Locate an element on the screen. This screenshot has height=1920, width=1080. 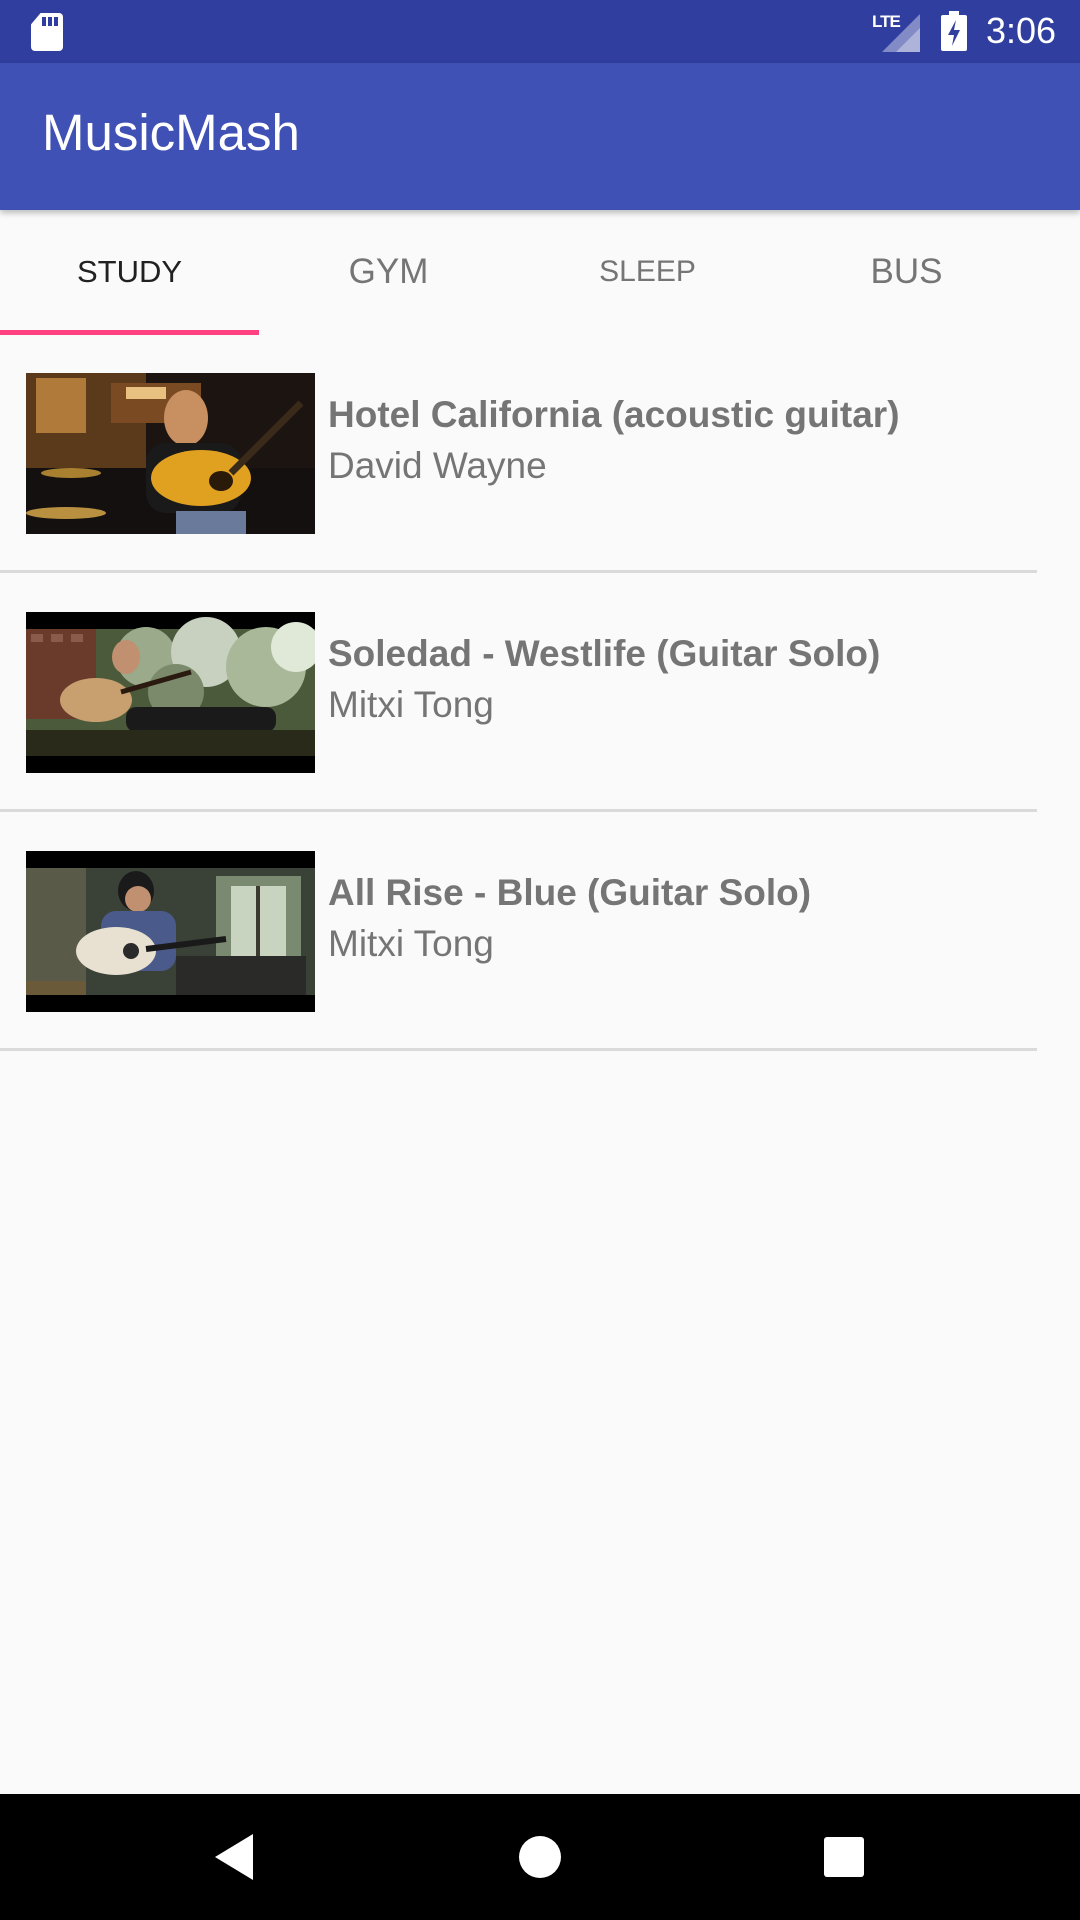
status-bar: LTE 3:06 is located at coordinates (540, 31).